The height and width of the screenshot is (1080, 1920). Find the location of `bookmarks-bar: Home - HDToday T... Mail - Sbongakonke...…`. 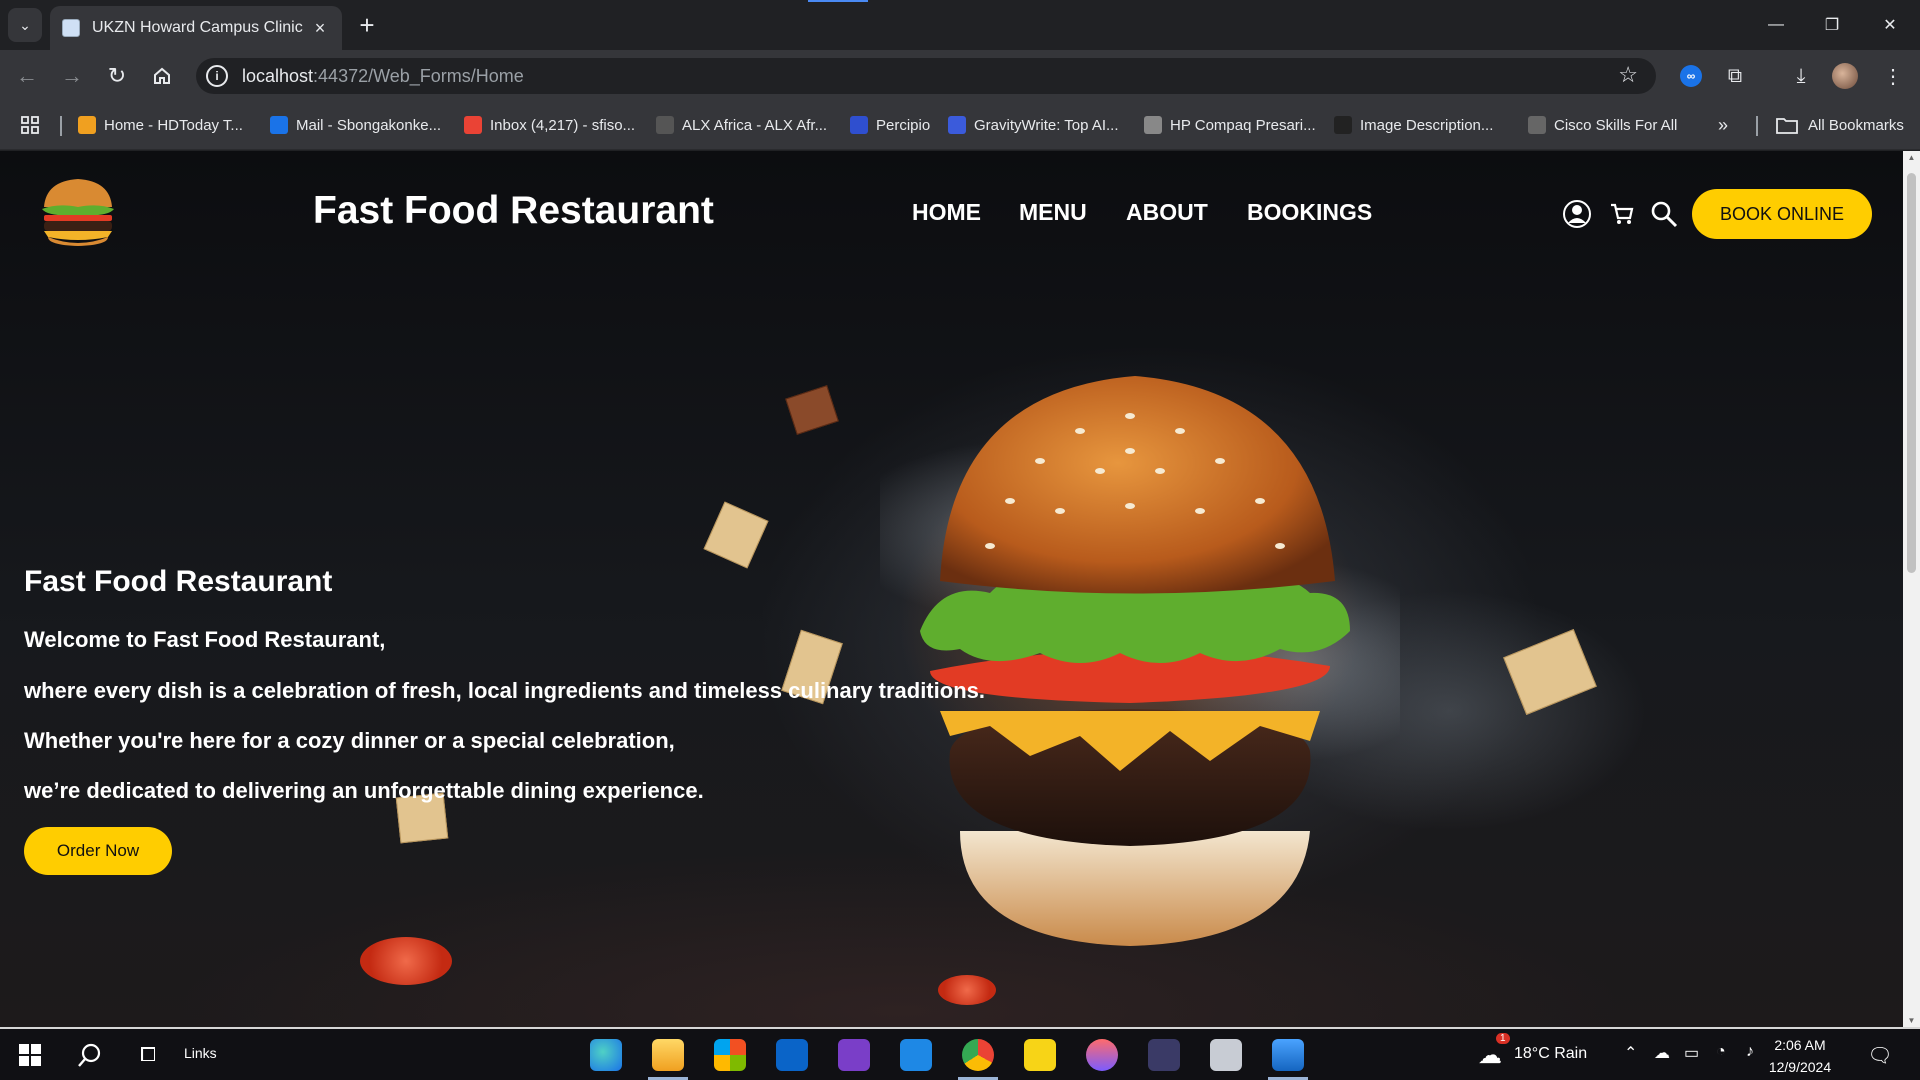

bookmarks-bar: Home - HDToday T... Mail - Sbongakonke...… is located at coordinates (960, 125).